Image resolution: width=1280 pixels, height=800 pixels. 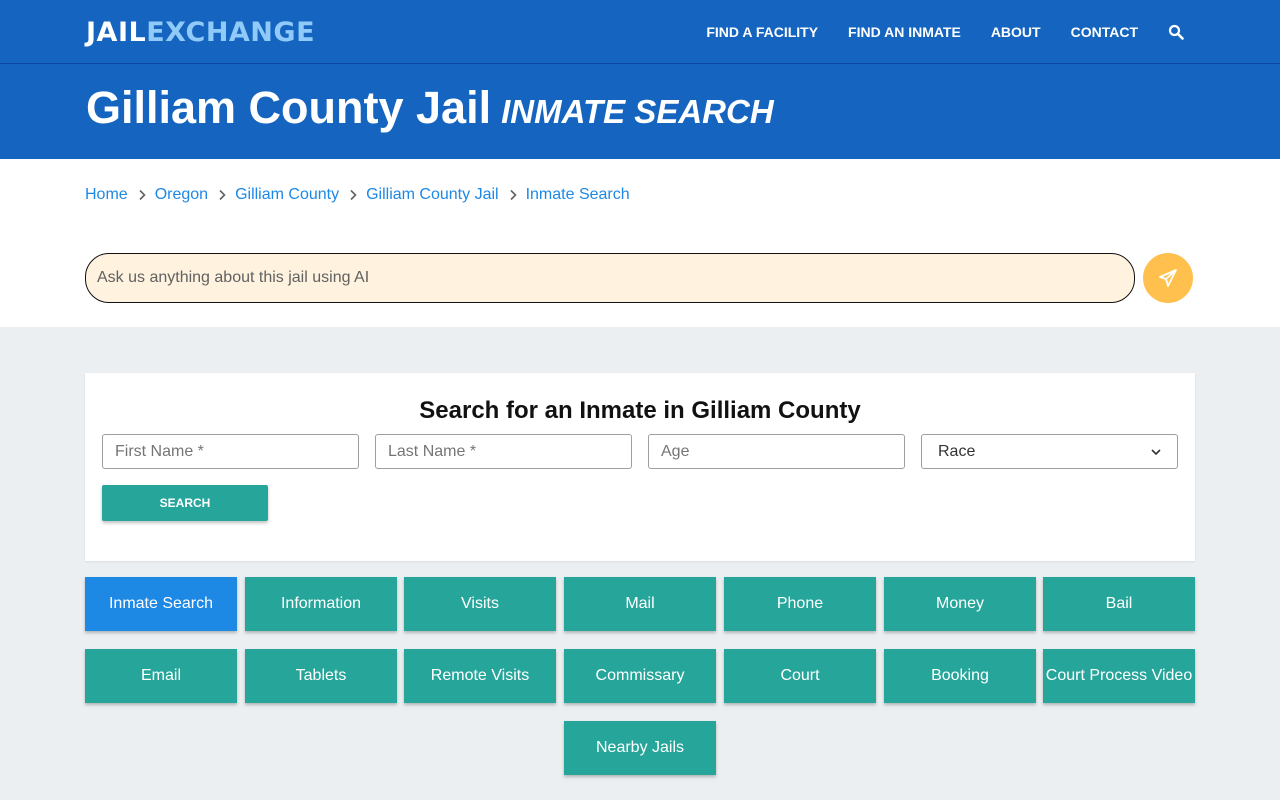 I want to click on breadcrumb-county: Gilliam County, so click(x=287, y=195).